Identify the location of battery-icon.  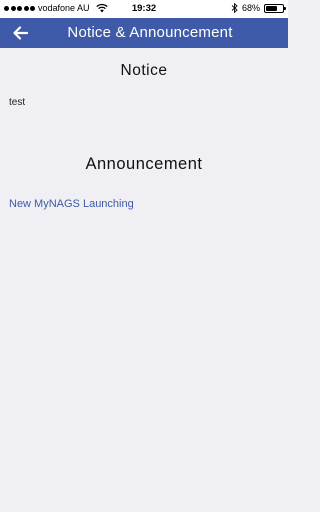
(275, 8).